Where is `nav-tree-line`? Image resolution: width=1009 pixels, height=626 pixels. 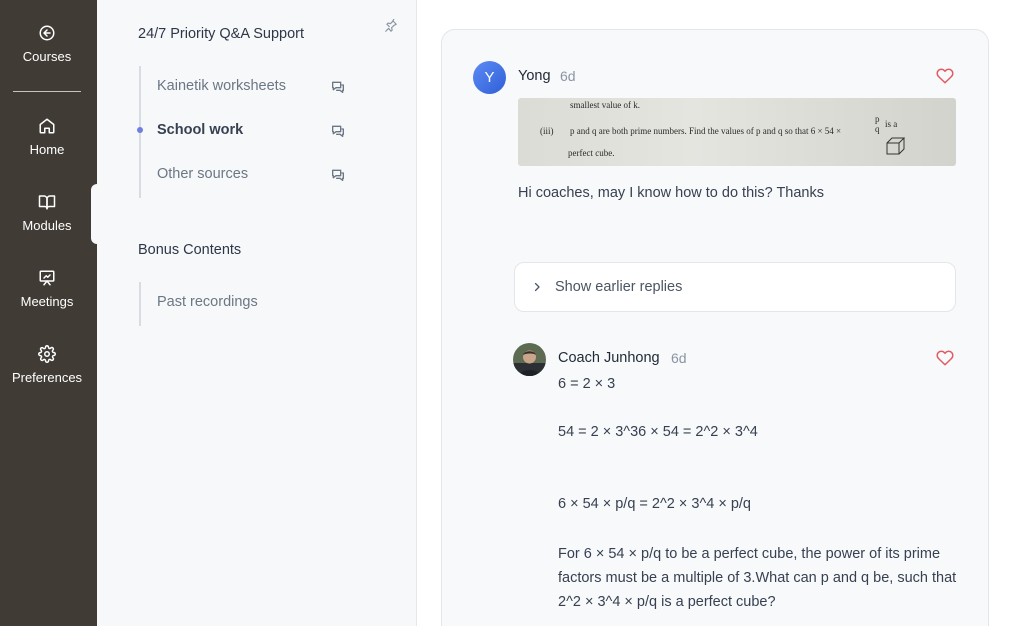
nav-tree-line is located at coordinates (140, 304).